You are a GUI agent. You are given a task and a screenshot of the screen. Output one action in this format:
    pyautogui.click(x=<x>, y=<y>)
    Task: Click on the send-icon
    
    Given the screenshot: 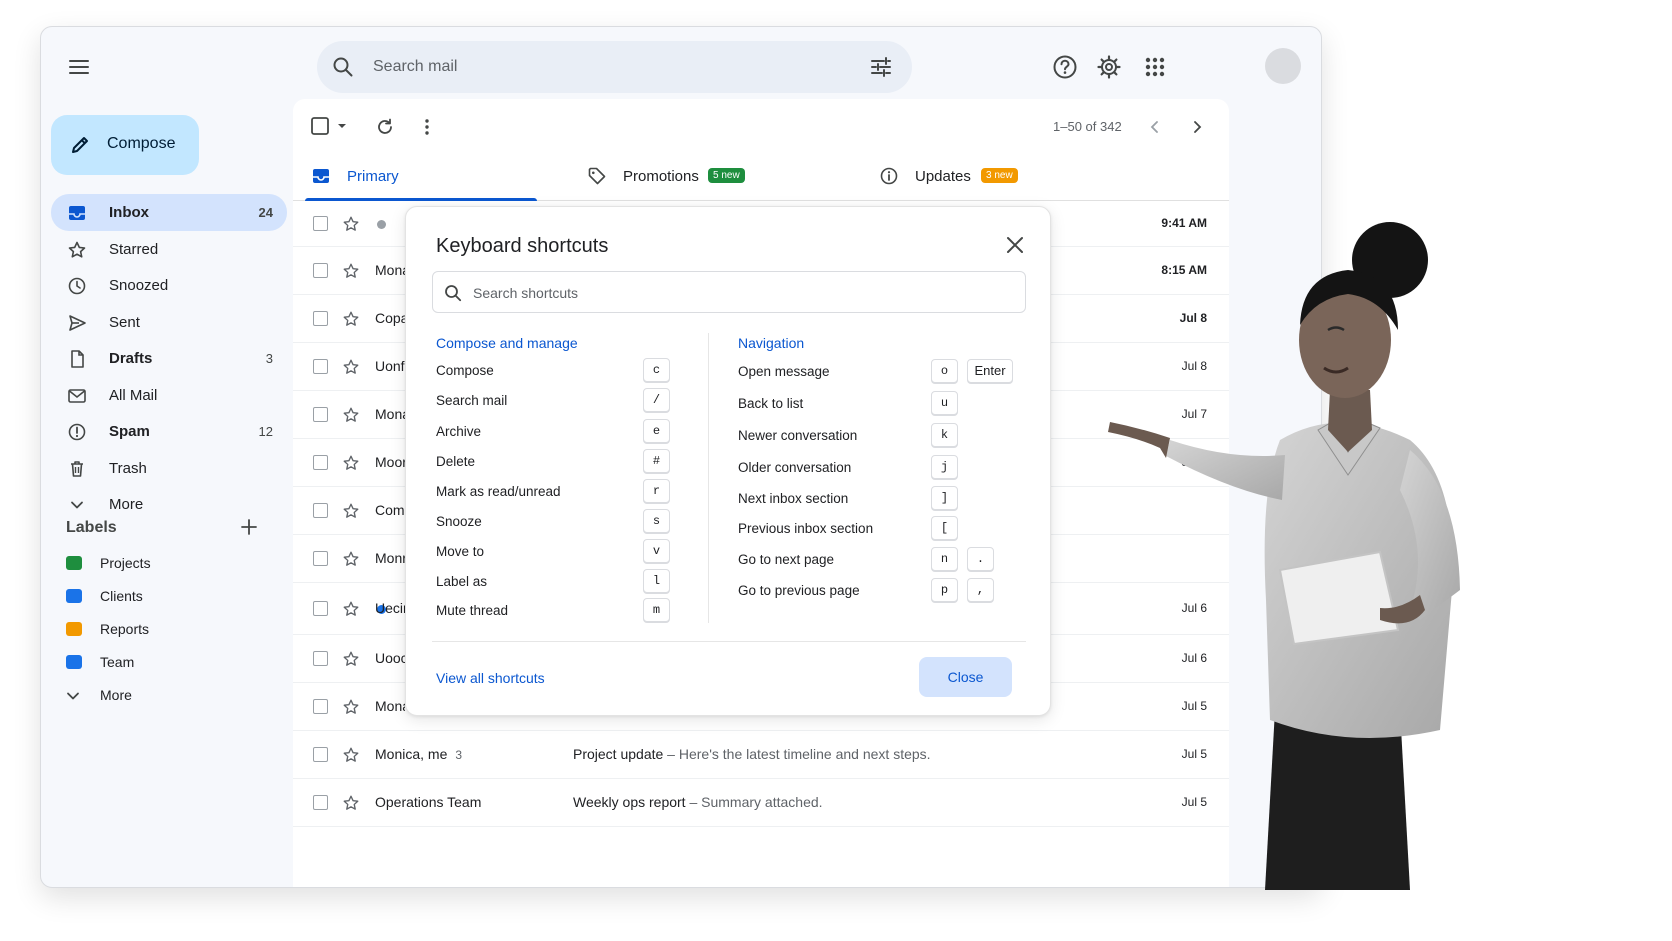 What is the action you would take?
    pyautogui.click(x=77, y=322)
    